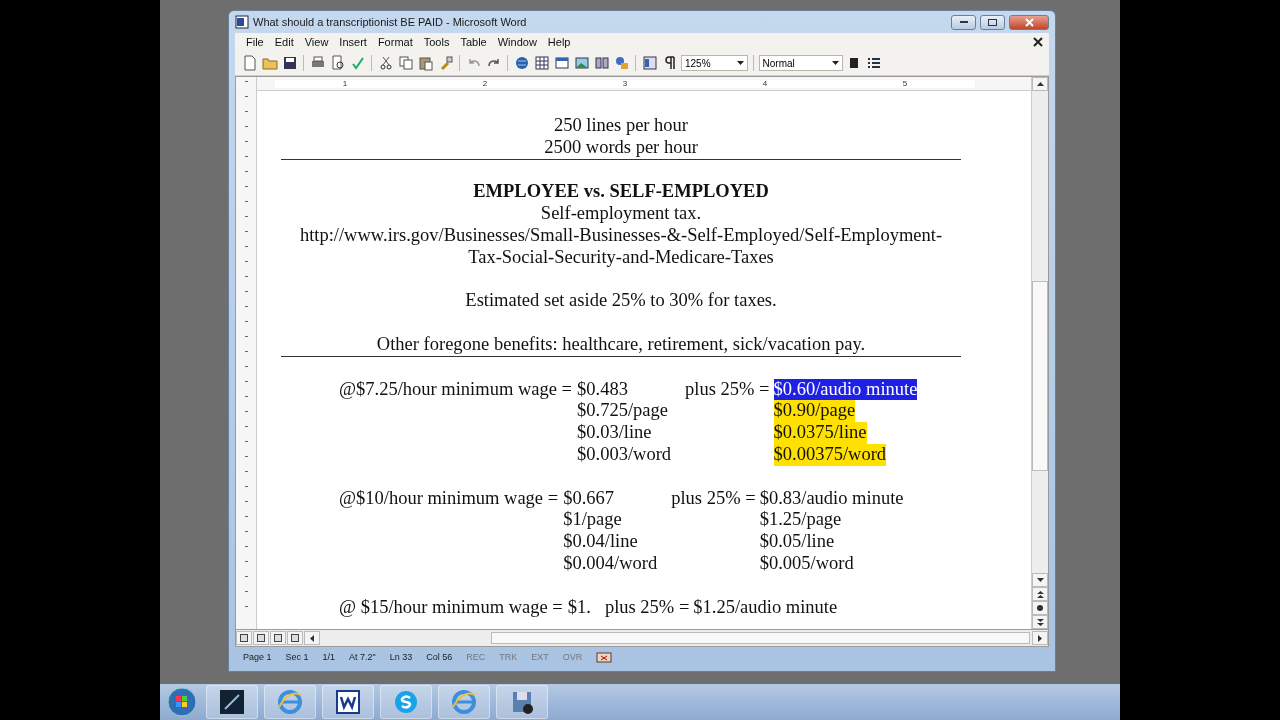 This screenshot has width=1280, height=720. What do you see at coordinates (581, 63) in the screenshot?
I see `picture-icon` at bounding box center [581, 63].